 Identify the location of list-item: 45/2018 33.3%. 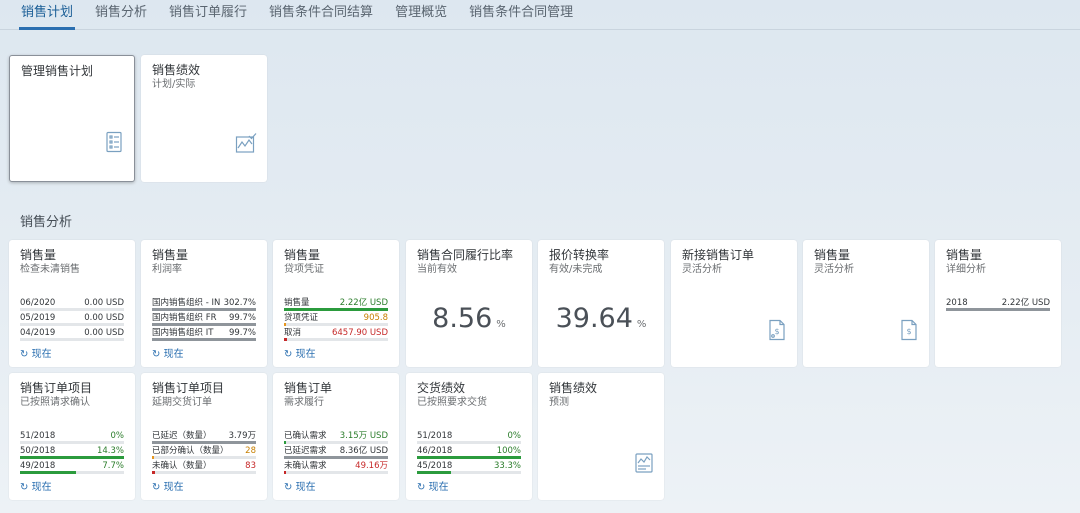
(469, 467).